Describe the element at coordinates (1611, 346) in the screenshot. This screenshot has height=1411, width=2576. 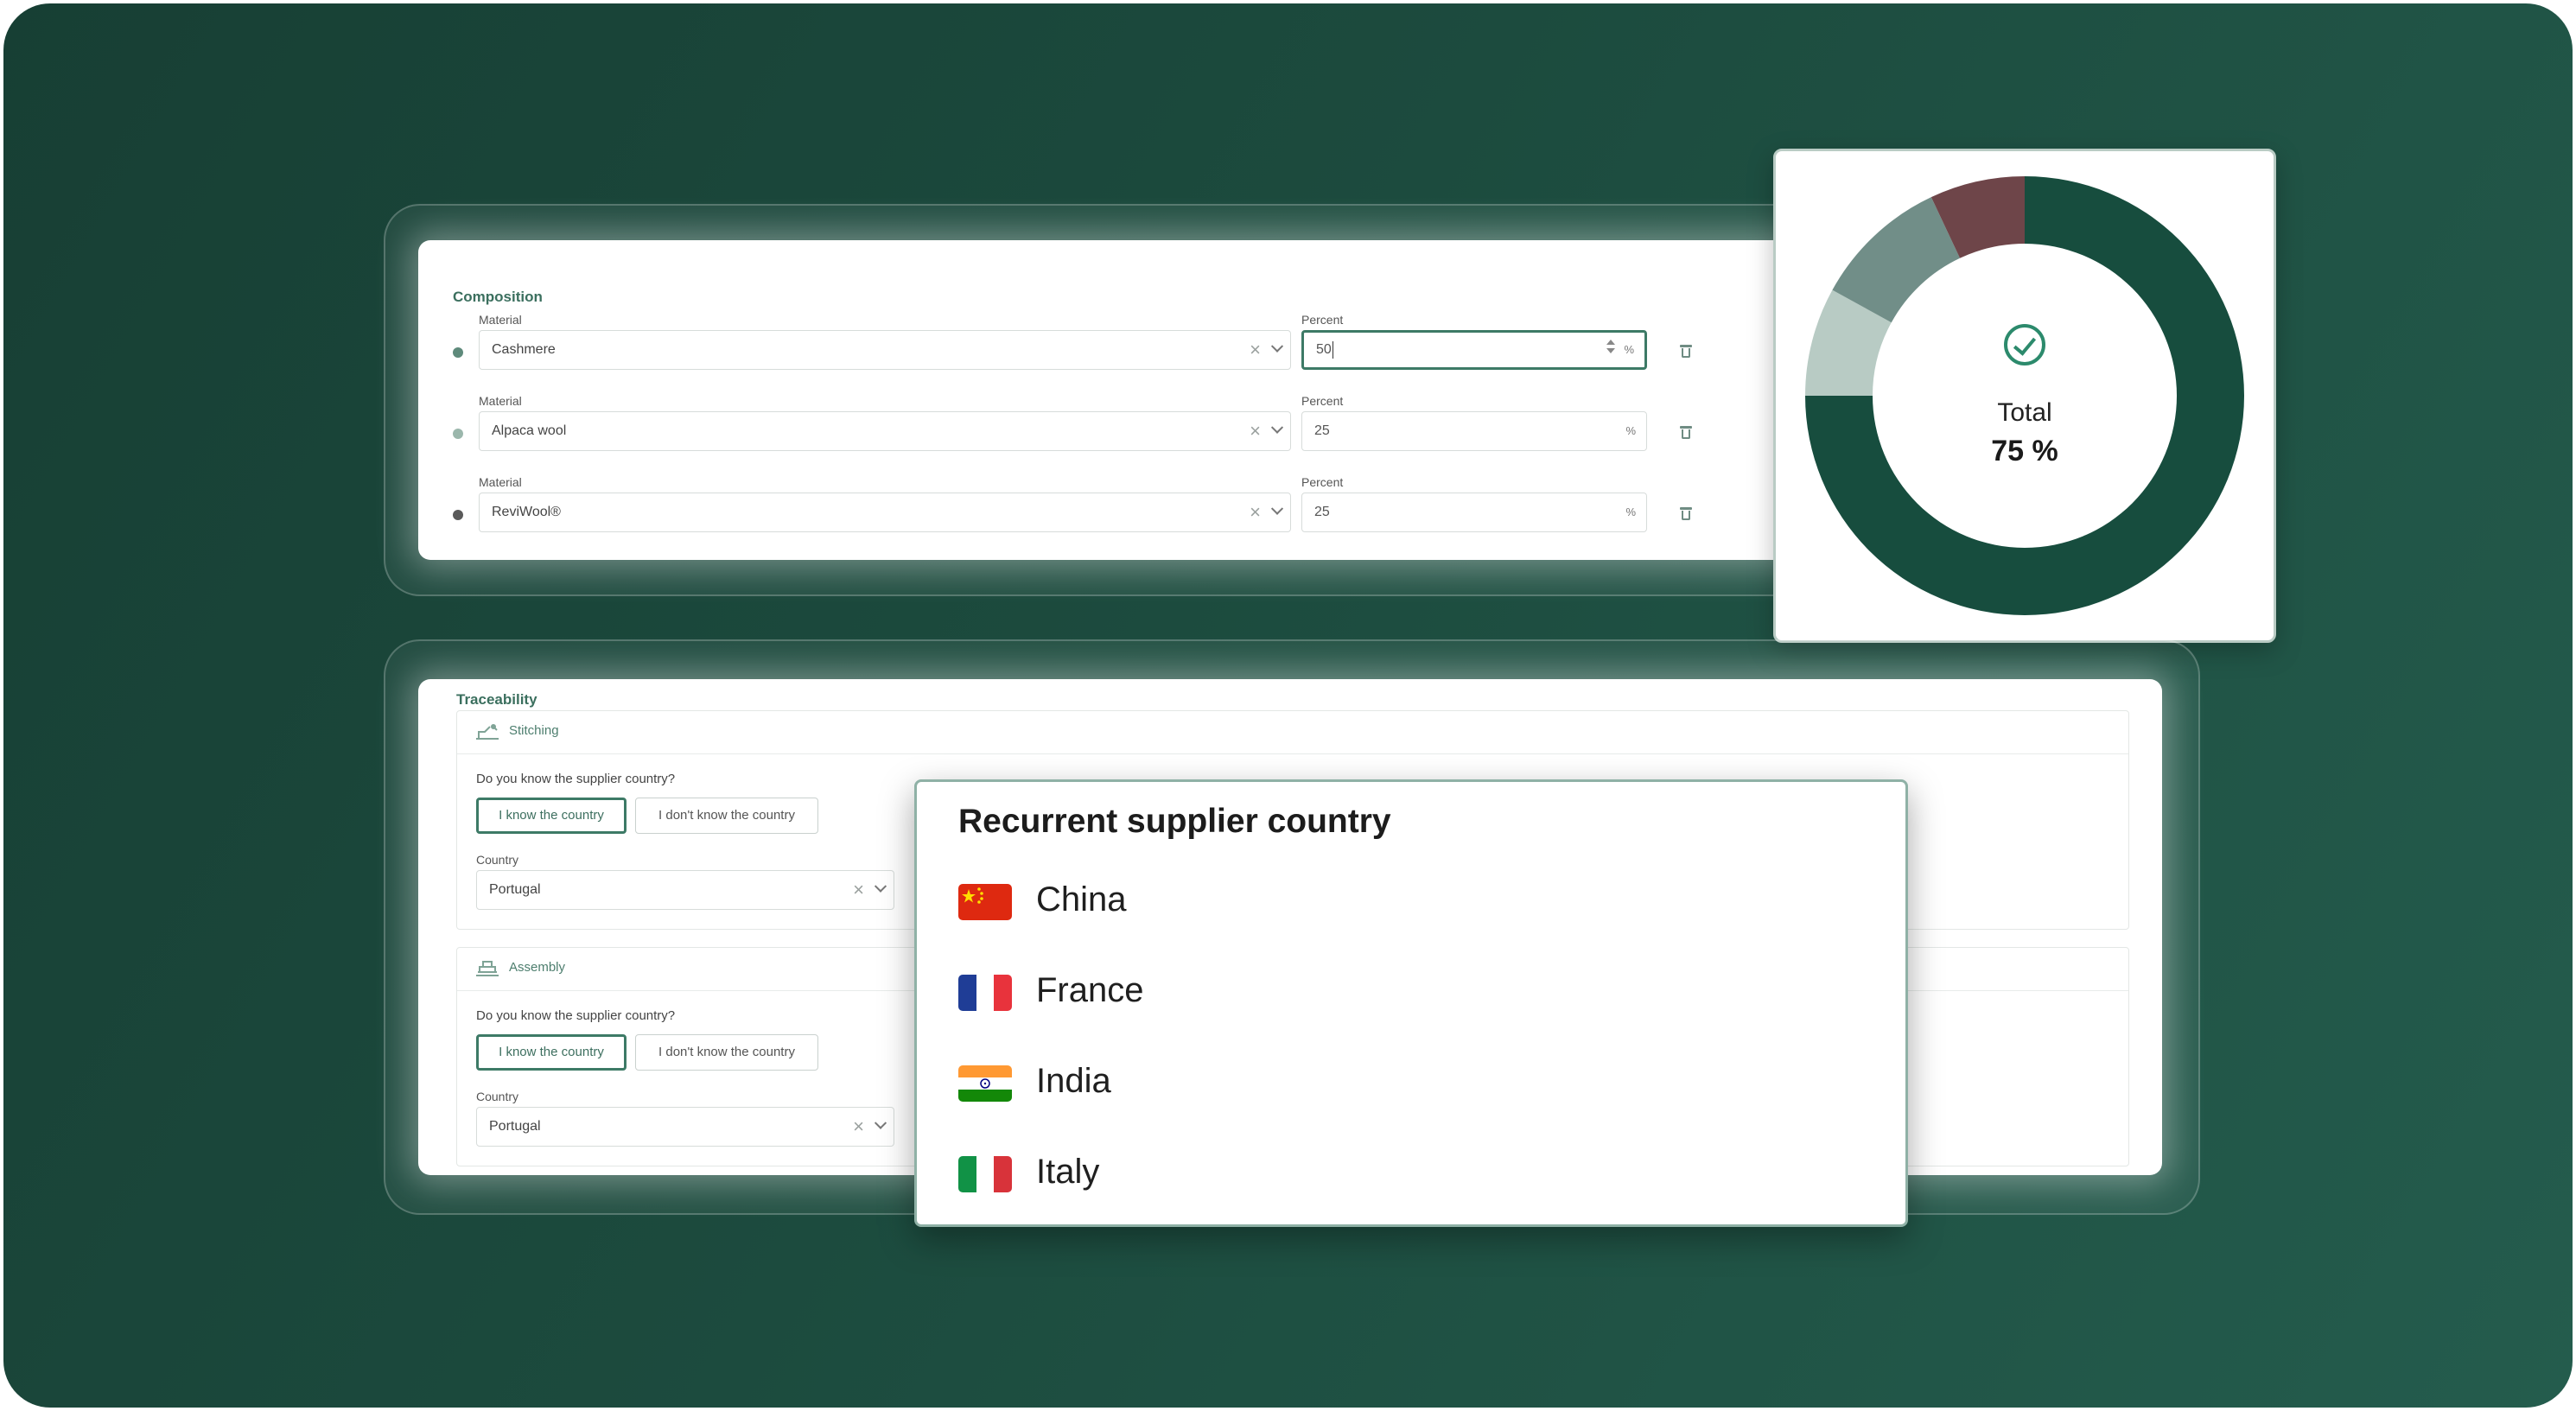
I see `stepper-icon` at that location.